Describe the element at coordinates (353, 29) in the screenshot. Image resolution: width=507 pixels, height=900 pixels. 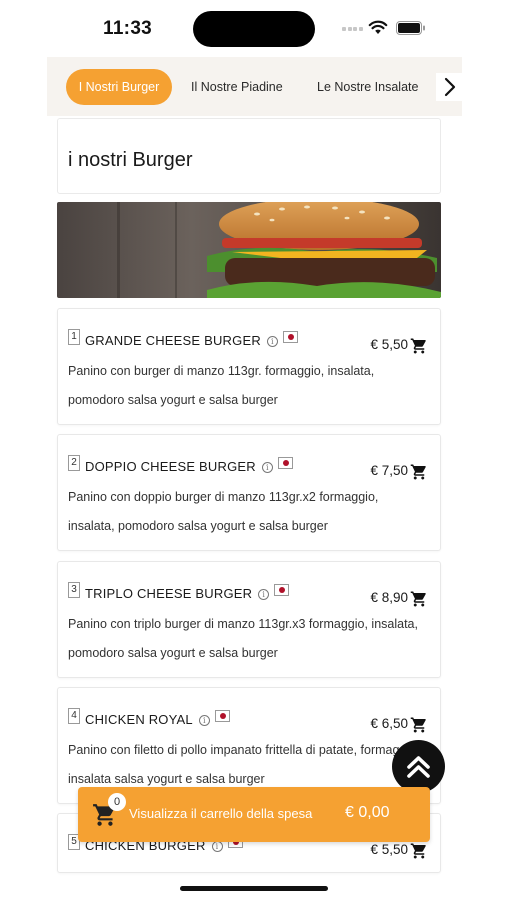
I see `cellular-signal-icon` at that location.